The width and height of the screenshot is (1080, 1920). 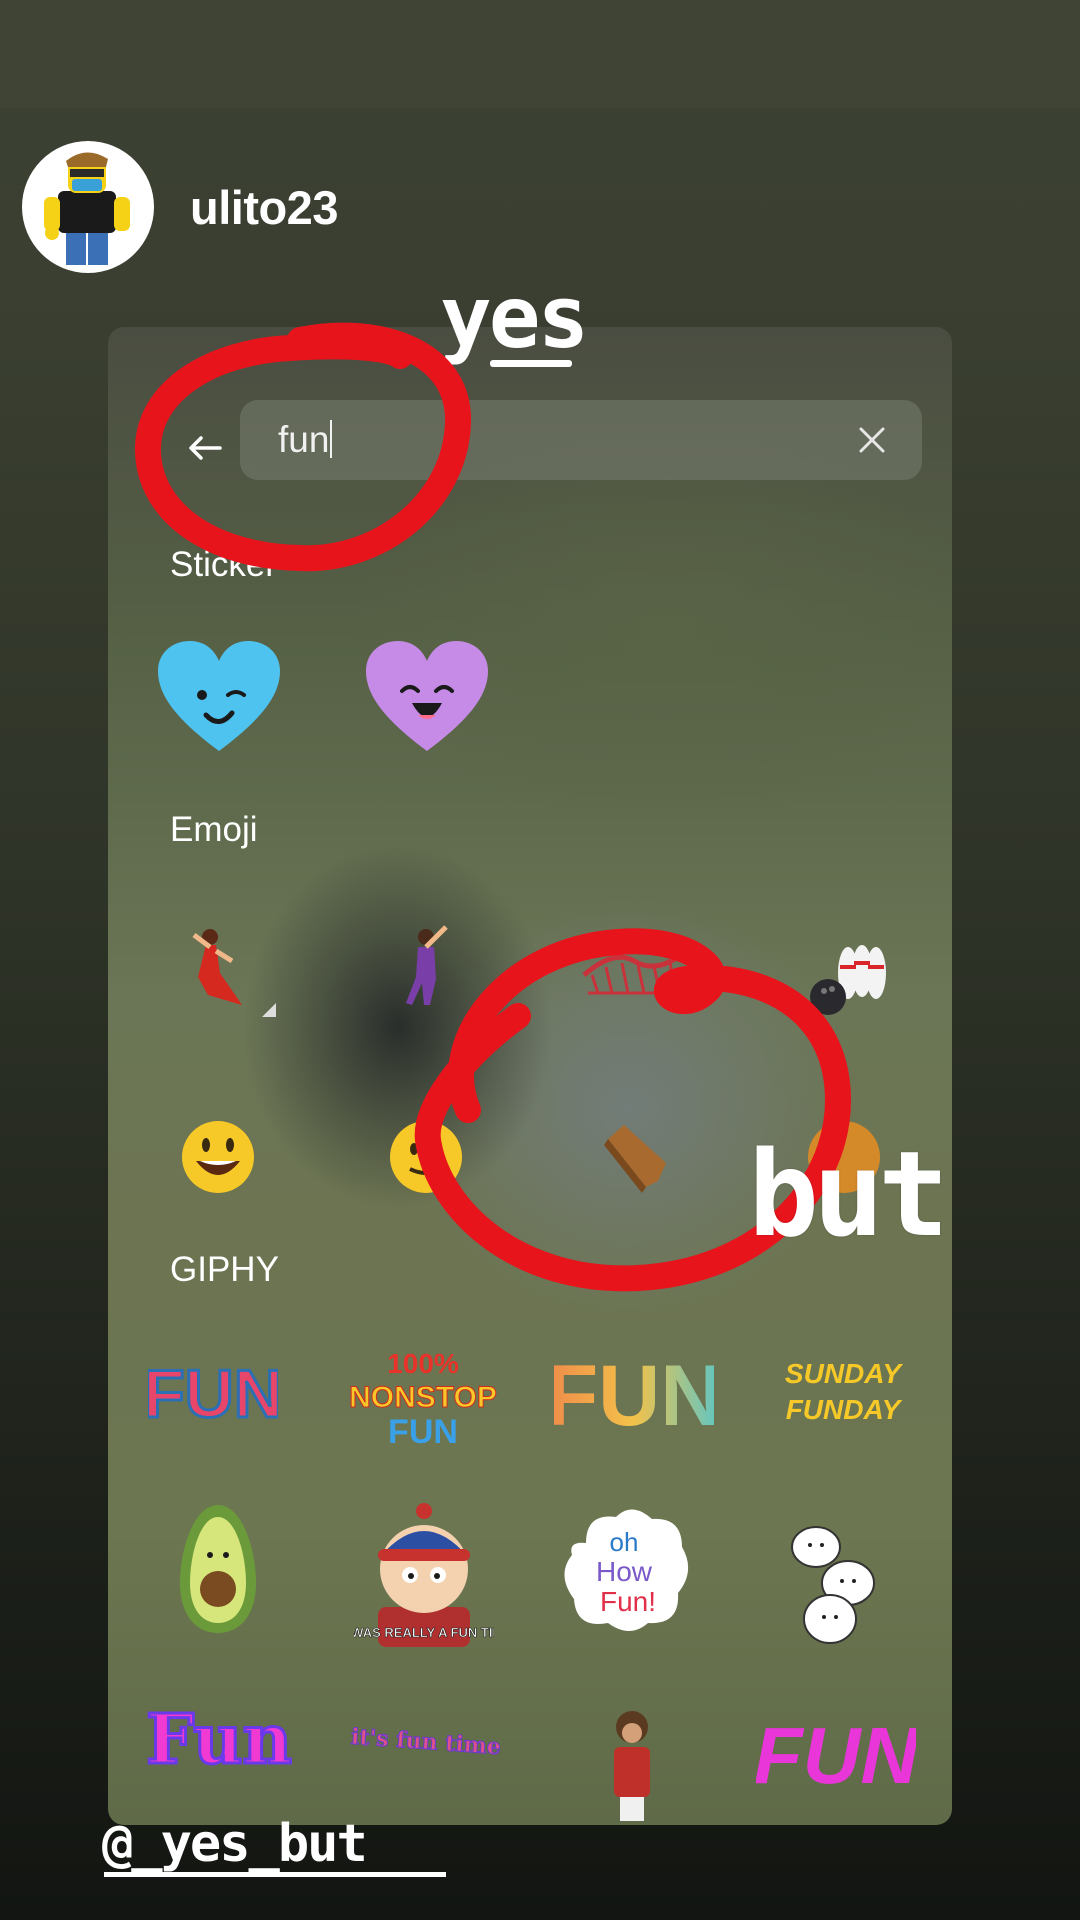 What do you see at coordinates (224, 1269) in the screenshot?
I see `section-title-giphy: GIPHY` at bounding box center [224, 1269].